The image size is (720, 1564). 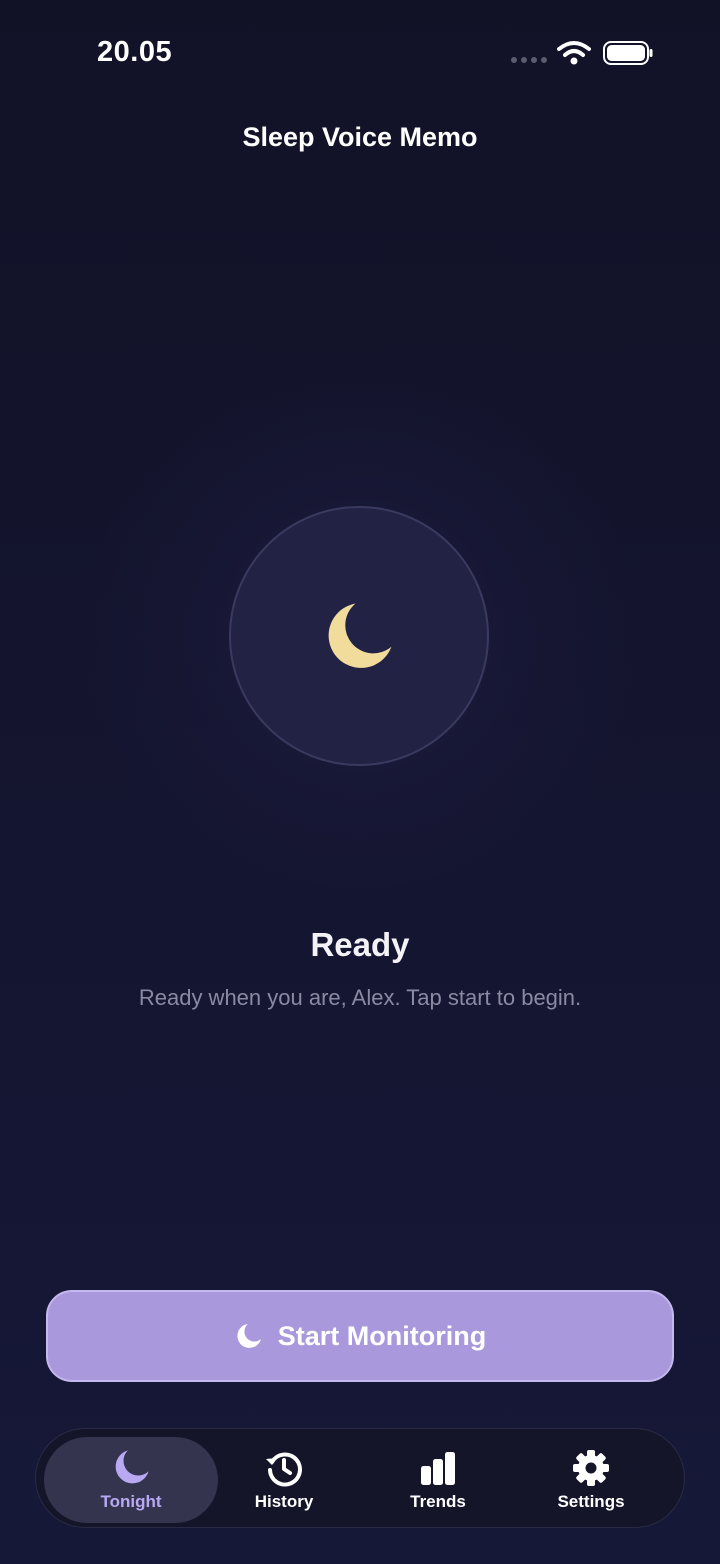 I want to click on tab-label: Settings, so click(x=591, y=1501).